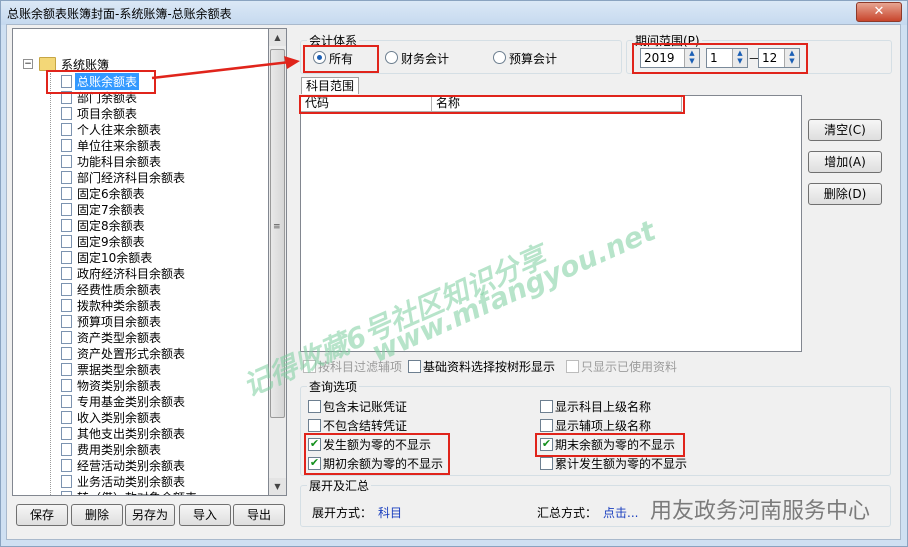 The width and height of the screenshot is (908, 547). I want to click on tree-item-label: 资产处置形式余额表, so click(131, 354).